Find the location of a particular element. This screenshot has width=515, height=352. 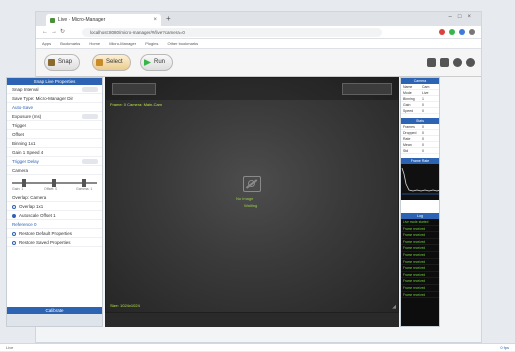

restore-default-row: Restore Default Properties is located at coordinates (54, 233).